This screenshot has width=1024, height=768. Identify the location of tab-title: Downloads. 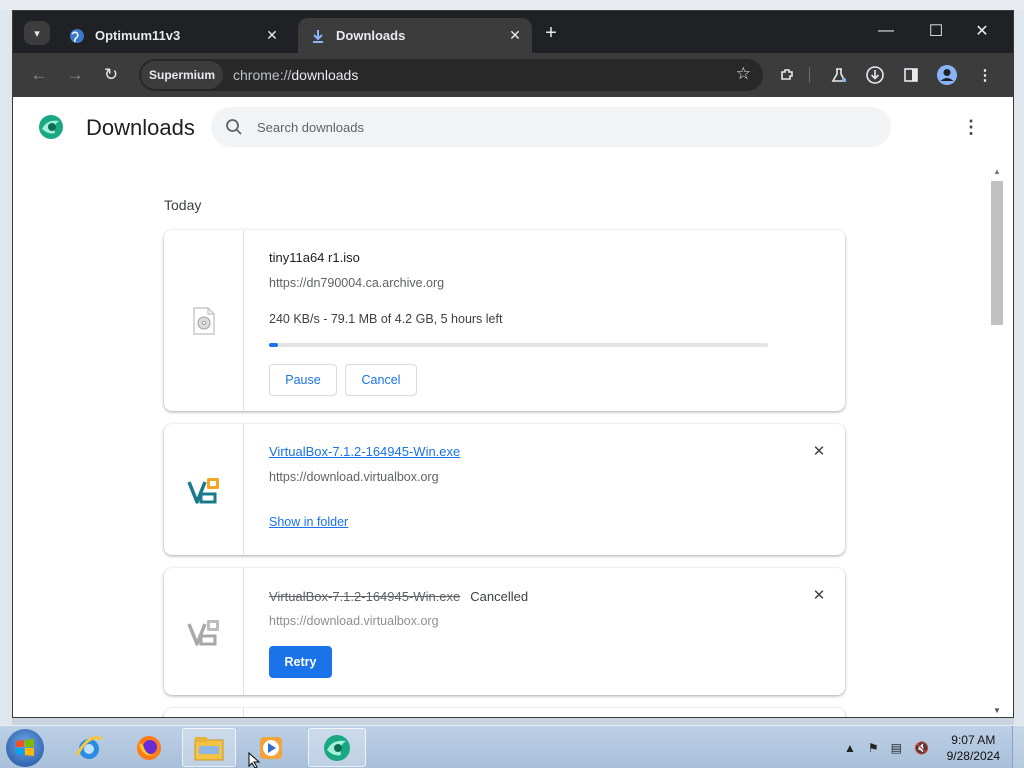
(371, 35).